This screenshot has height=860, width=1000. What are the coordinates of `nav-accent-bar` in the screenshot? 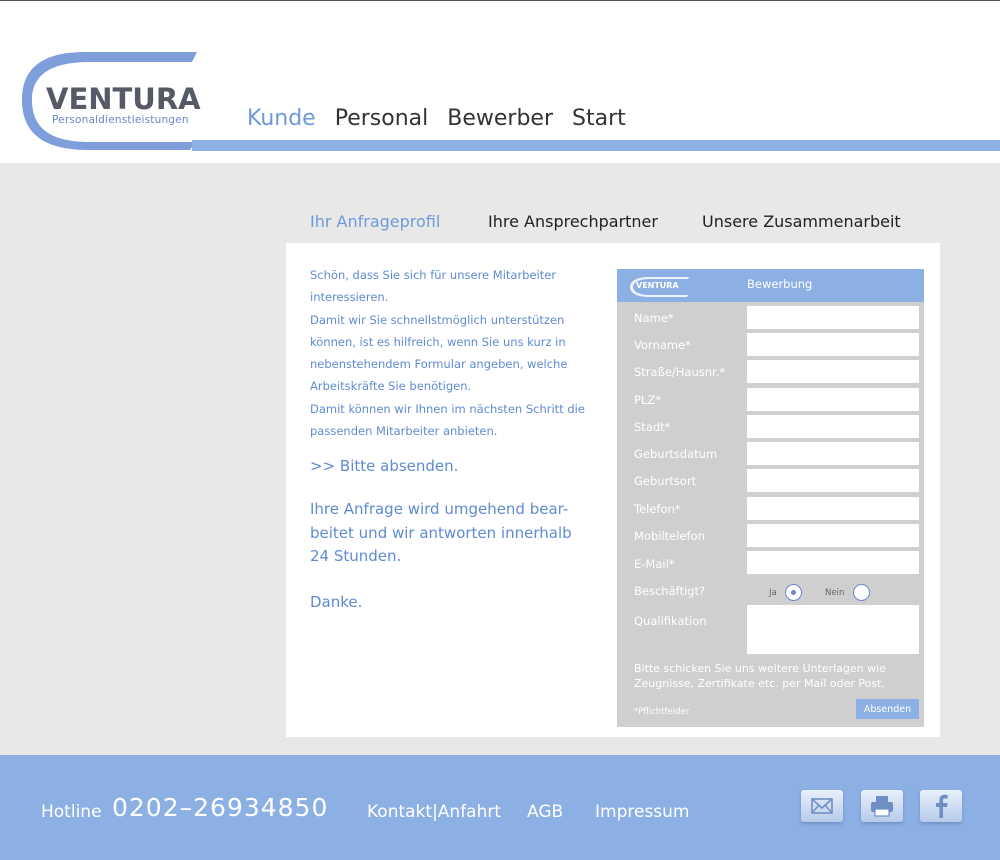 It's located at (596, 145).